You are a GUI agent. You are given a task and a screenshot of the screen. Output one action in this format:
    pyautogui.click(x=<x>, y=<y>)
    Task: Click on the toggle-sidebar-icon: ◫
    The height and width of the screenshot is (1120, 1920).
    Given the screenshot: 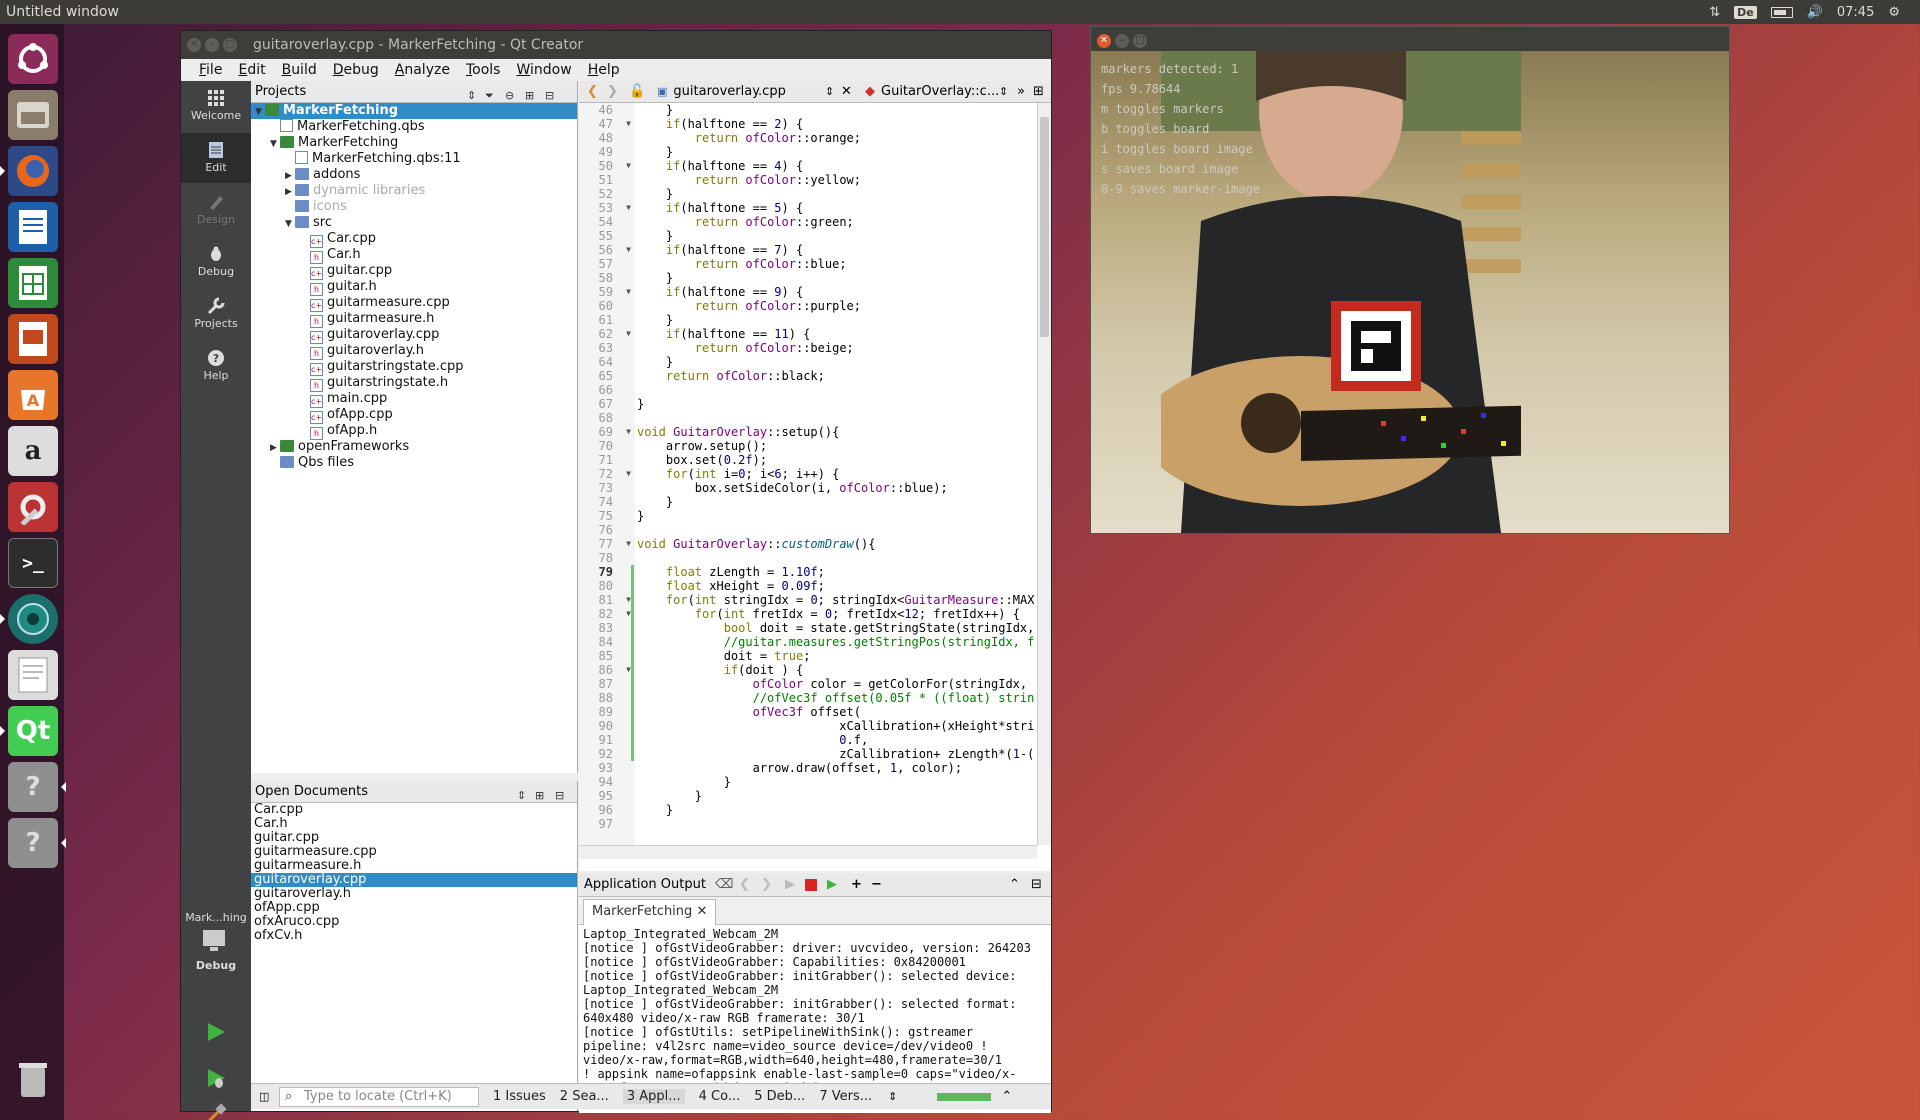 What is the action you would take?
    pyautogui.click(x=264, y=1096)
    